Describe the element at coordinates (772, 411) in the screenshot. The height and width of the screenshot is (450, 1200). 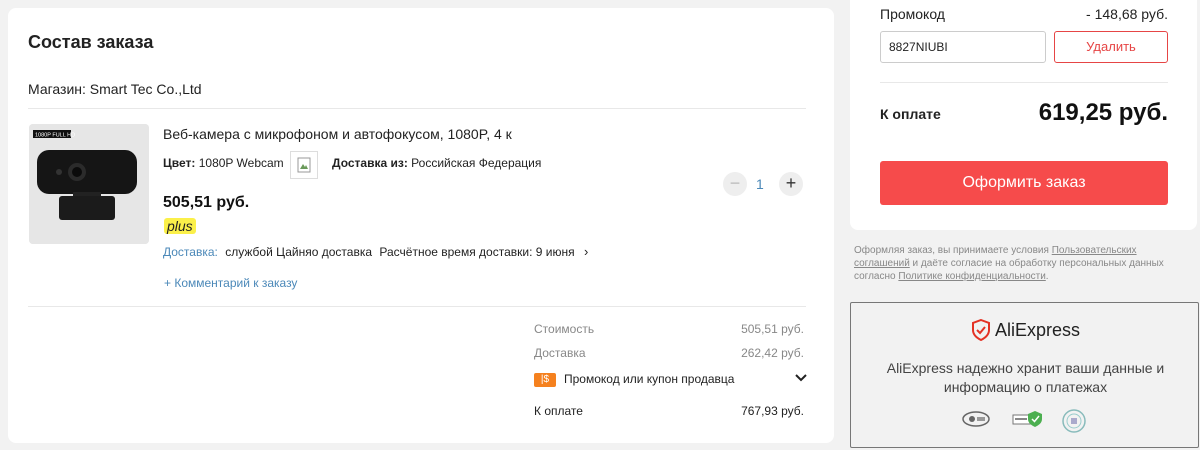
I see `order-total-value: 767,93 руб.` at that location.